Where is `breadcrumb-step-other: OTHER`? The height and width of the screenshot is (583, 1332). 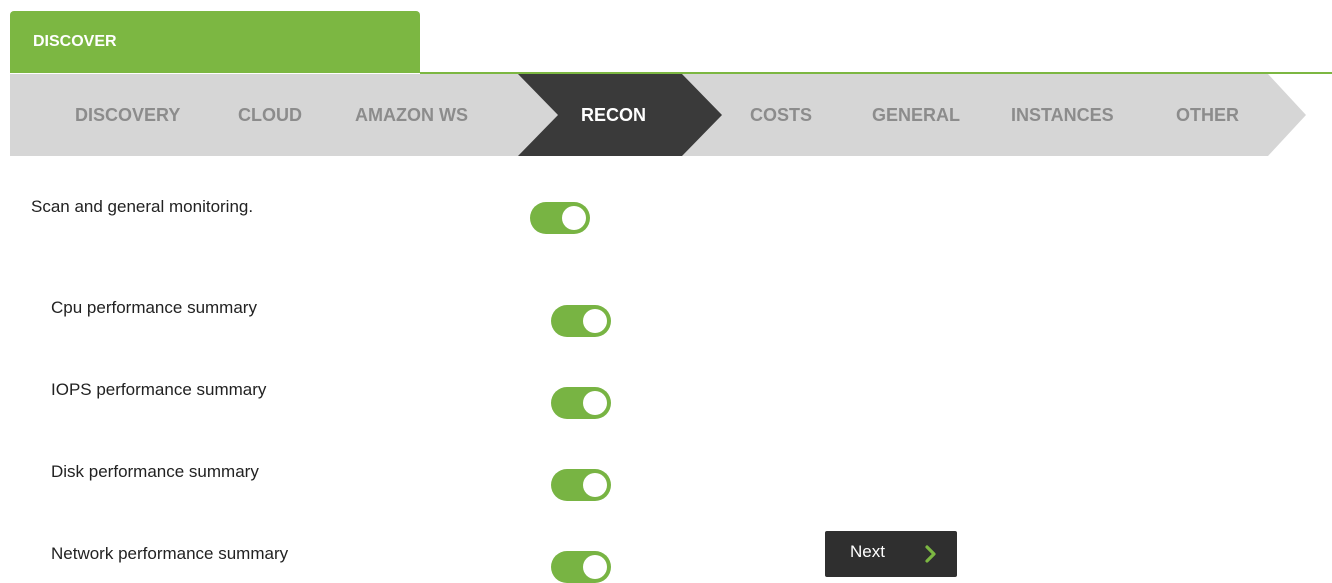 breadcrumb-step-other: OTHER is located at coordinates (1207, 115).